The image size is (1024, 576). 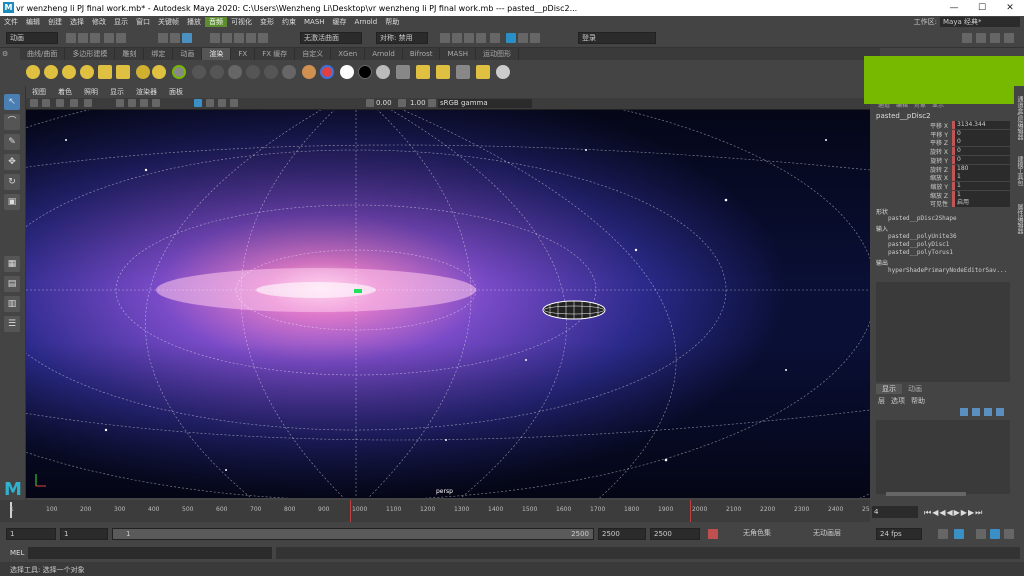 I want to click on arnold-rendering-icon, so click(x=523, y=38).